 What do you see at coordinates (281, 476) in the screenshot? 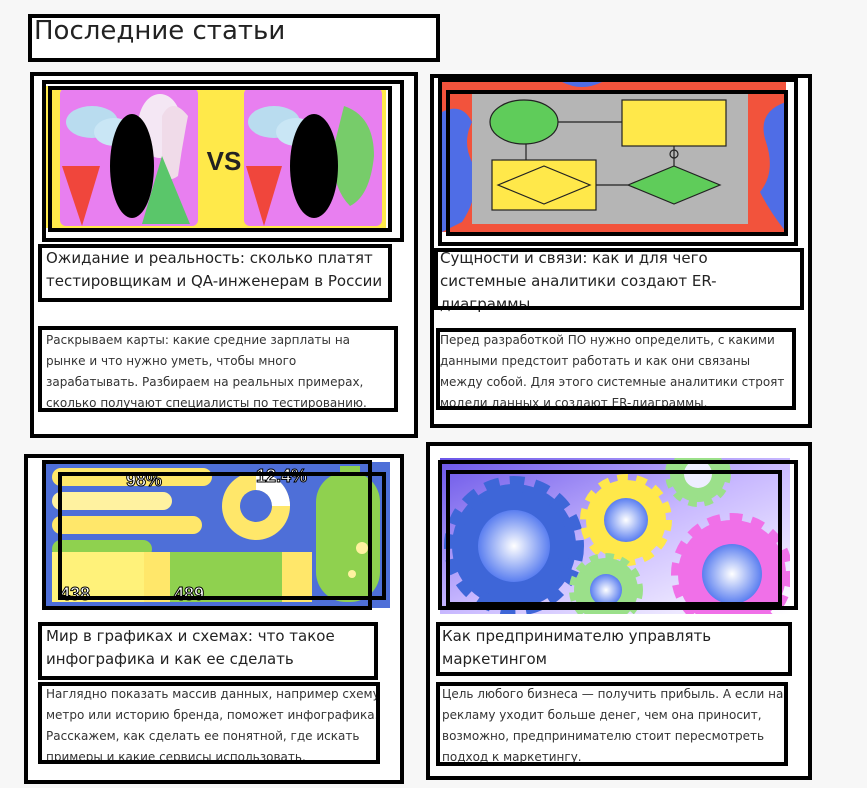
I see `stat-label: 12.4%` at bounding box center [281, 476].